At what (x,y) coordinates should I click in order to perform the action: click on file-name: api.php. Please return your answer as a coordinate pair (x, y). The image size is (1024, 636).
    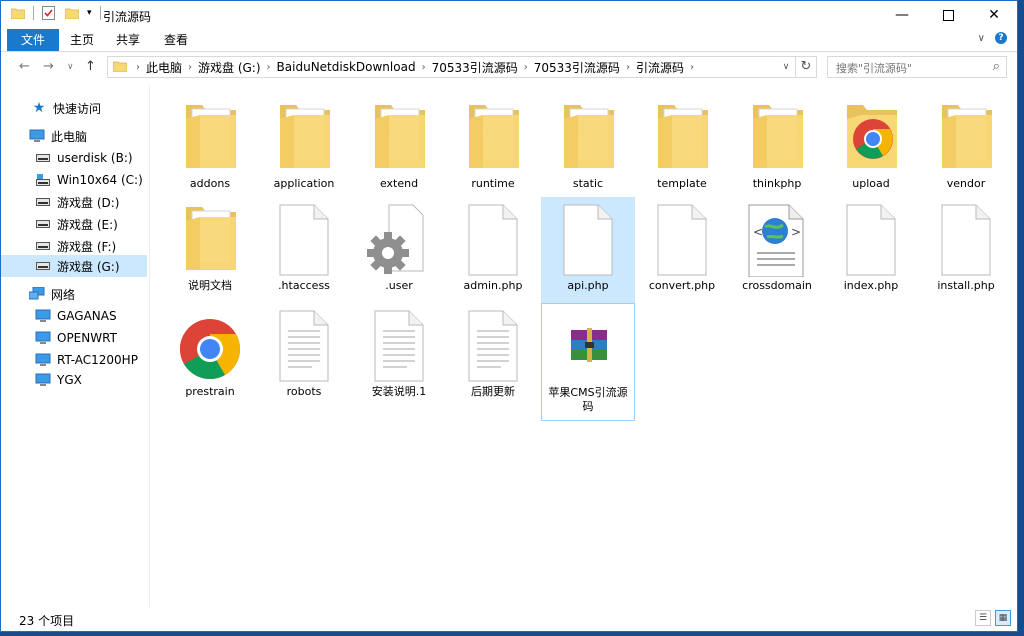
    Looking at the image, I should click on (588, 285).